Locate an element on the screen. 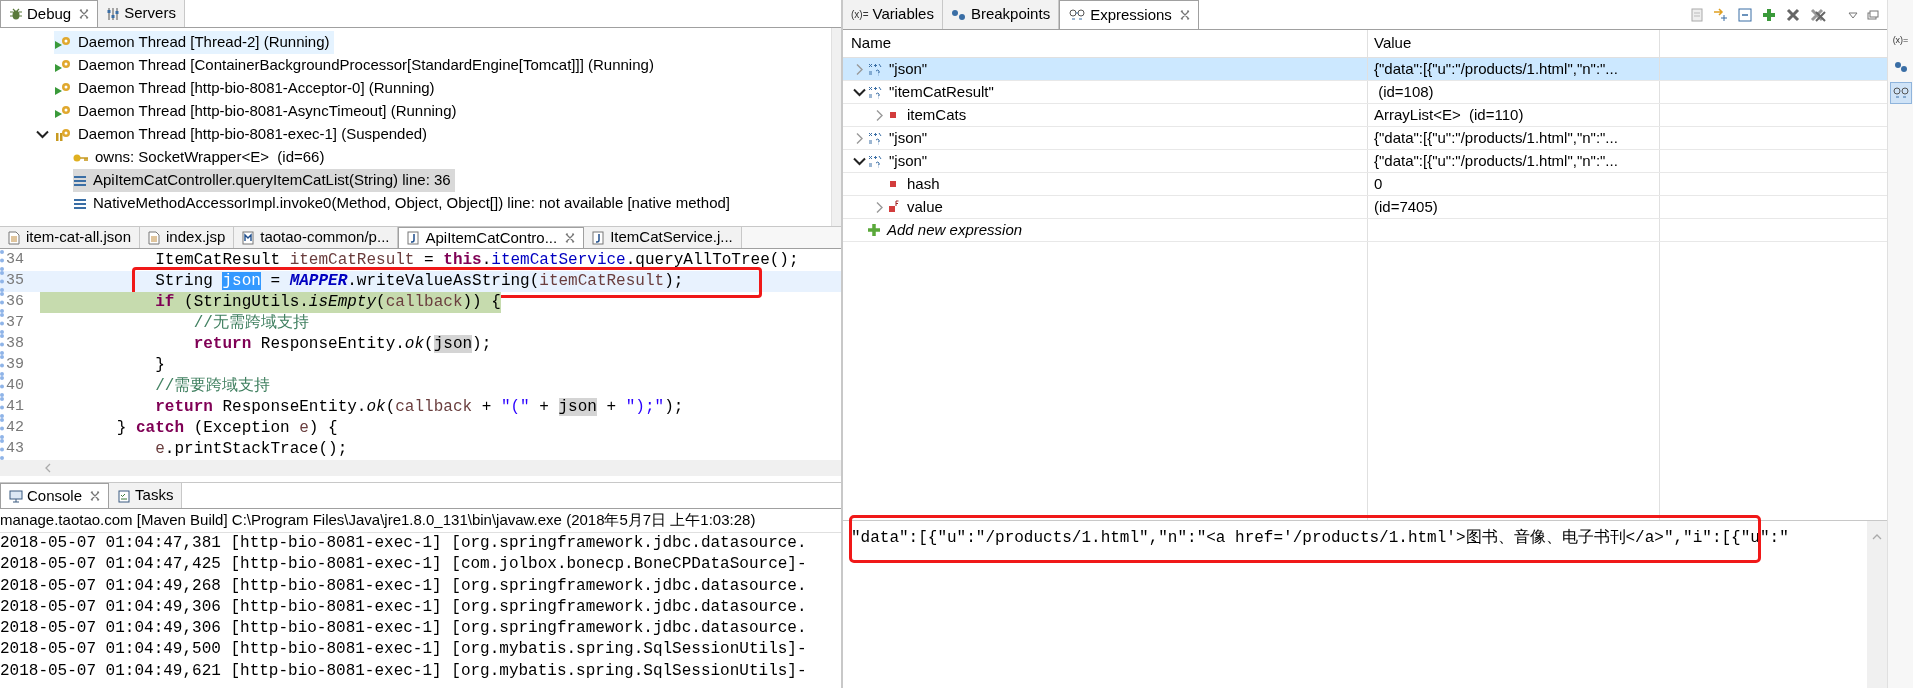 This screenshot has height=688, width=1913. monitor-item: owns: SocketWrapper<E> (id=66) is located at coordinates (201, 157).